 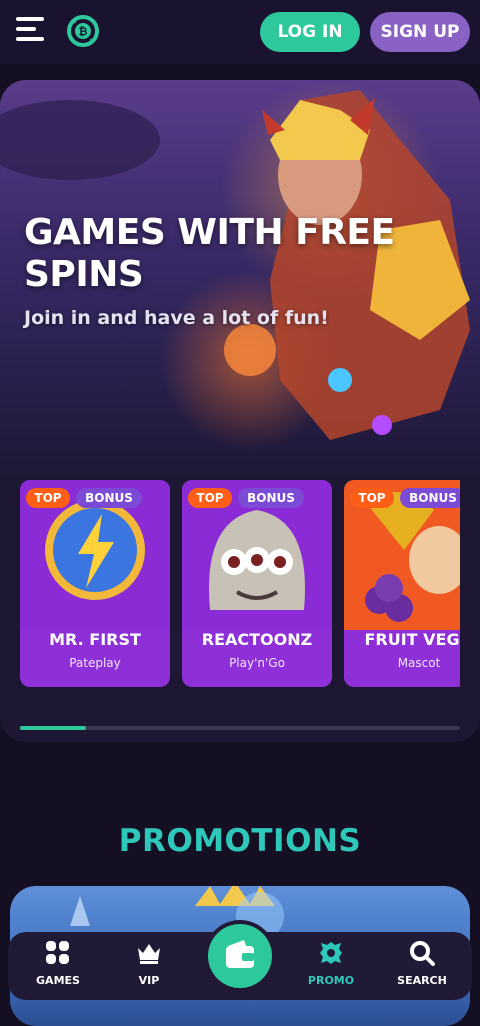 I want to click on wallet-icon, so click(x=240, y=954).